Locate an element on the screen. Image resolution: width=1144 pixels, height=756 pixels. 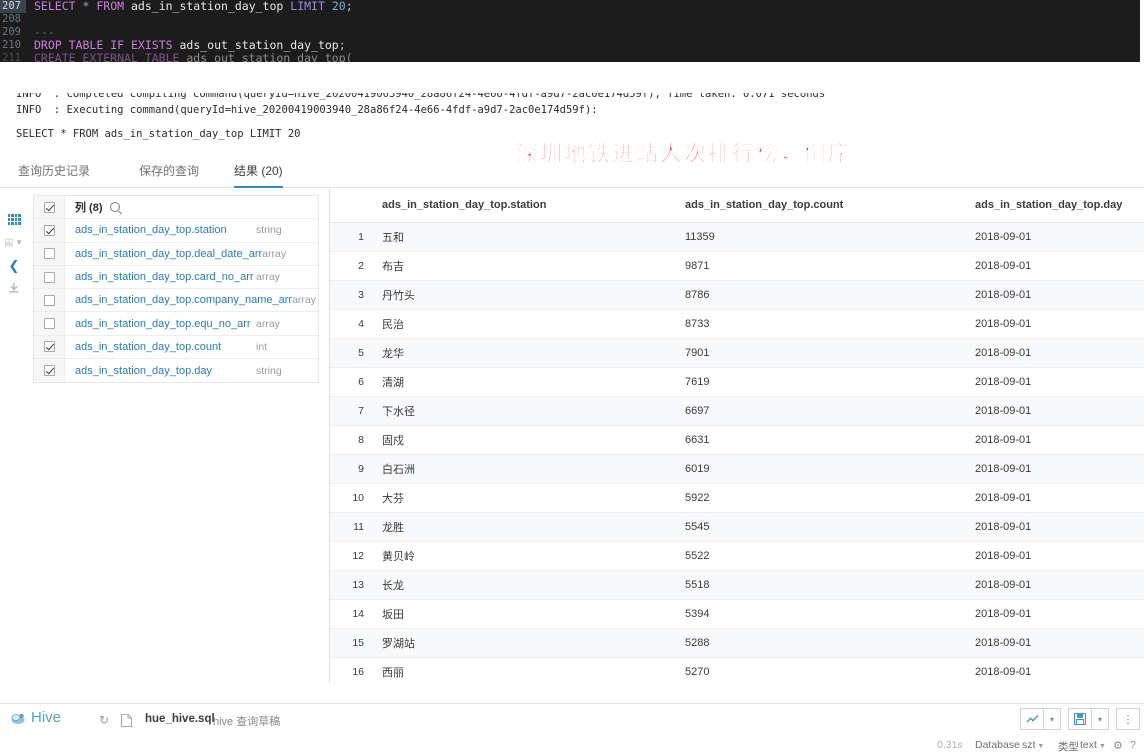
column-row: ads_in_station_day_top.card_no_arr array is located at coordinates (176, 277).